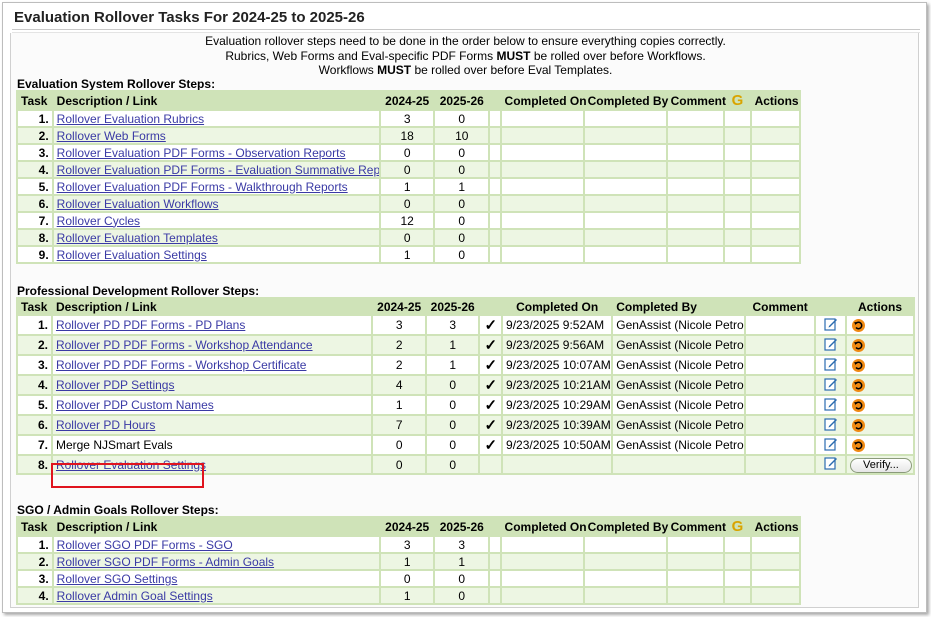 The height and width of the screenshot is (617, 931). What do you see at coordinates (34, 405) in the screenshot?
I see `task-number: 5.` at bounding box center [34, 405].